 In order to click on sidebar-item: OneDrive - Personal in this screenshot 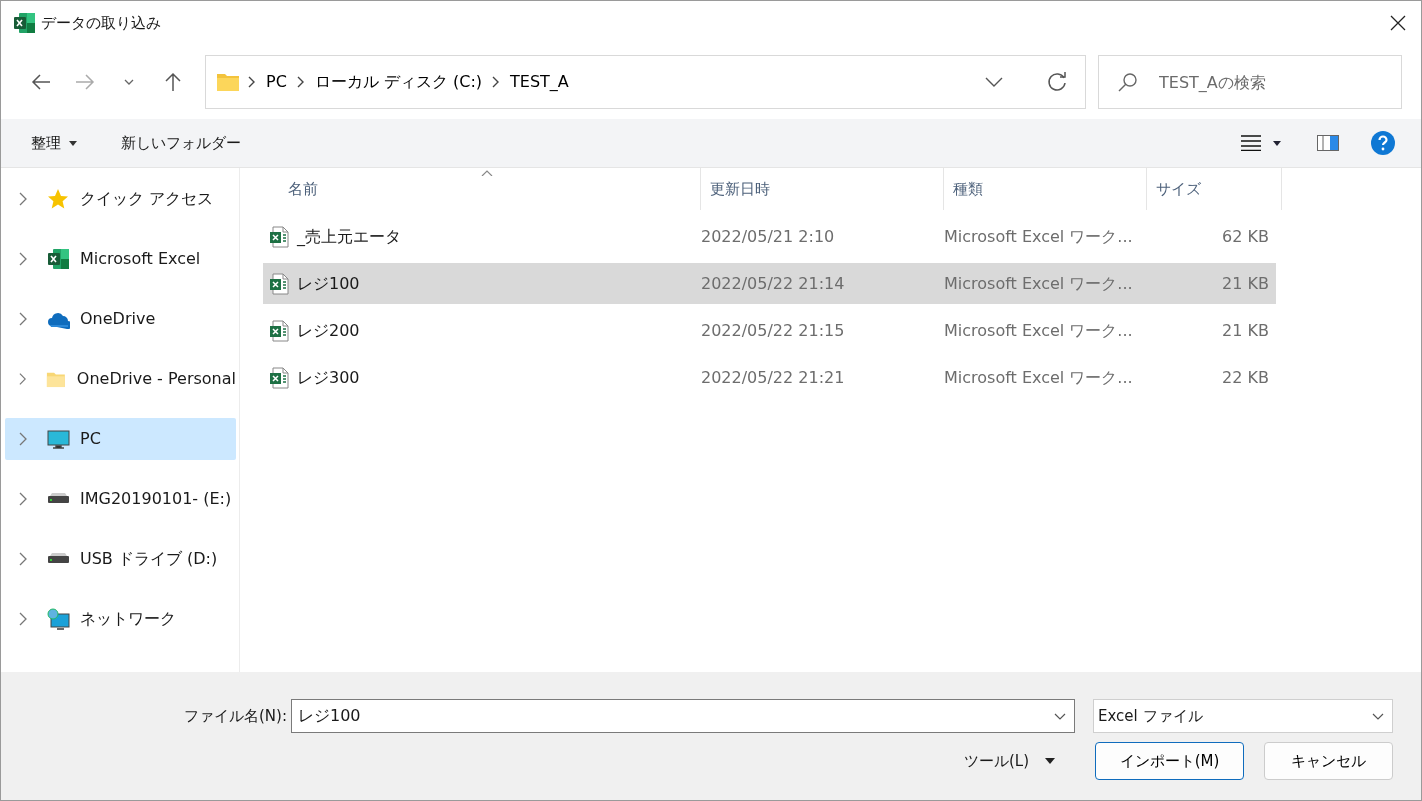, I will do `click(120, 379)`.